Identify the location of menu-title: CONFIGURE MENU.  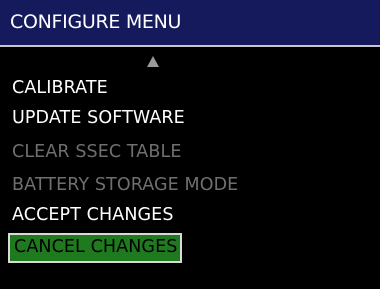
(96, 22).